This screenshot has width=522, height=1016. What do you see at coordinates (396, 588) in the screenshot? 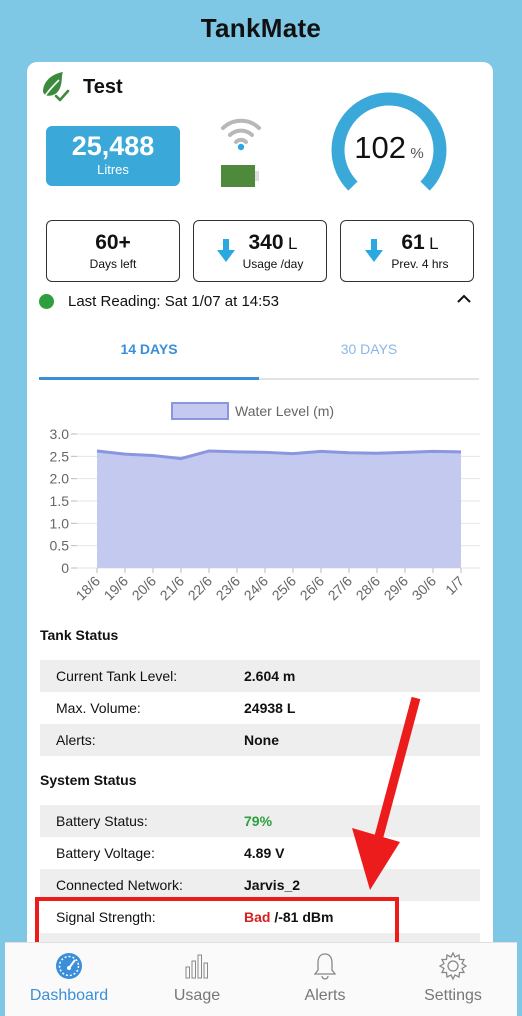
I see `x-tick-label: 29/6` at bounding box center [396, 588].